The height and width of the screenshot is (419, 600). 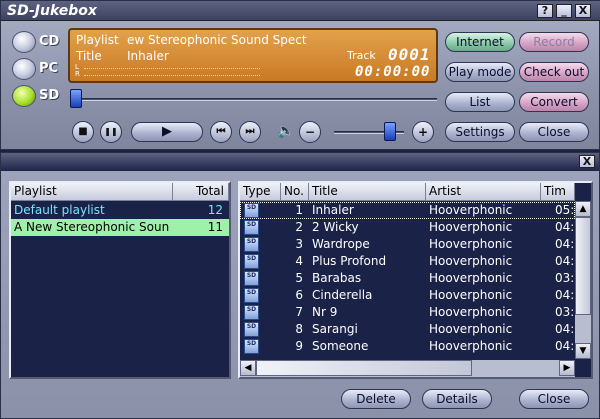 What do you see at coordinates (97, 40) in the screenshot?
I see `lcd-playlist-label: Playlist` at bounding box center [97, 40].